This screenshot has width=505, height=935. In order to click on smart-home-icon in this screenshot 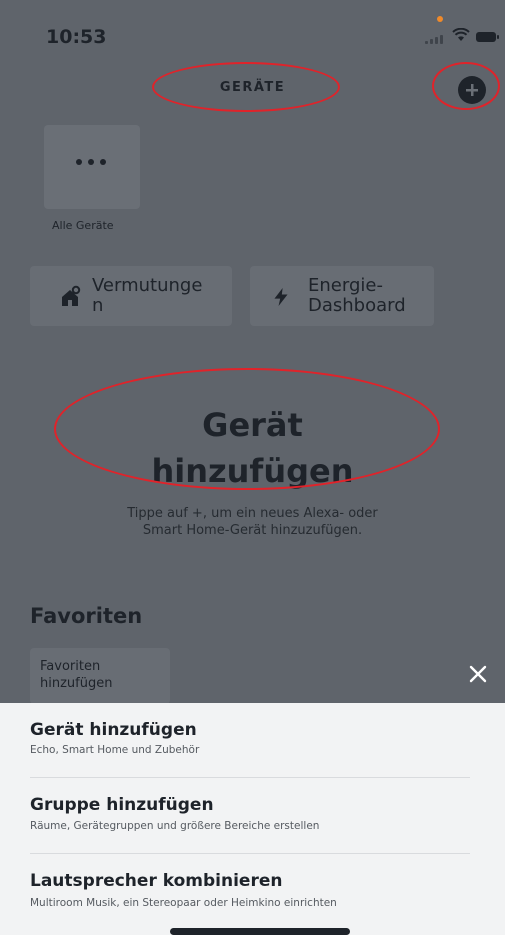, I will do `click(71, 295)`.